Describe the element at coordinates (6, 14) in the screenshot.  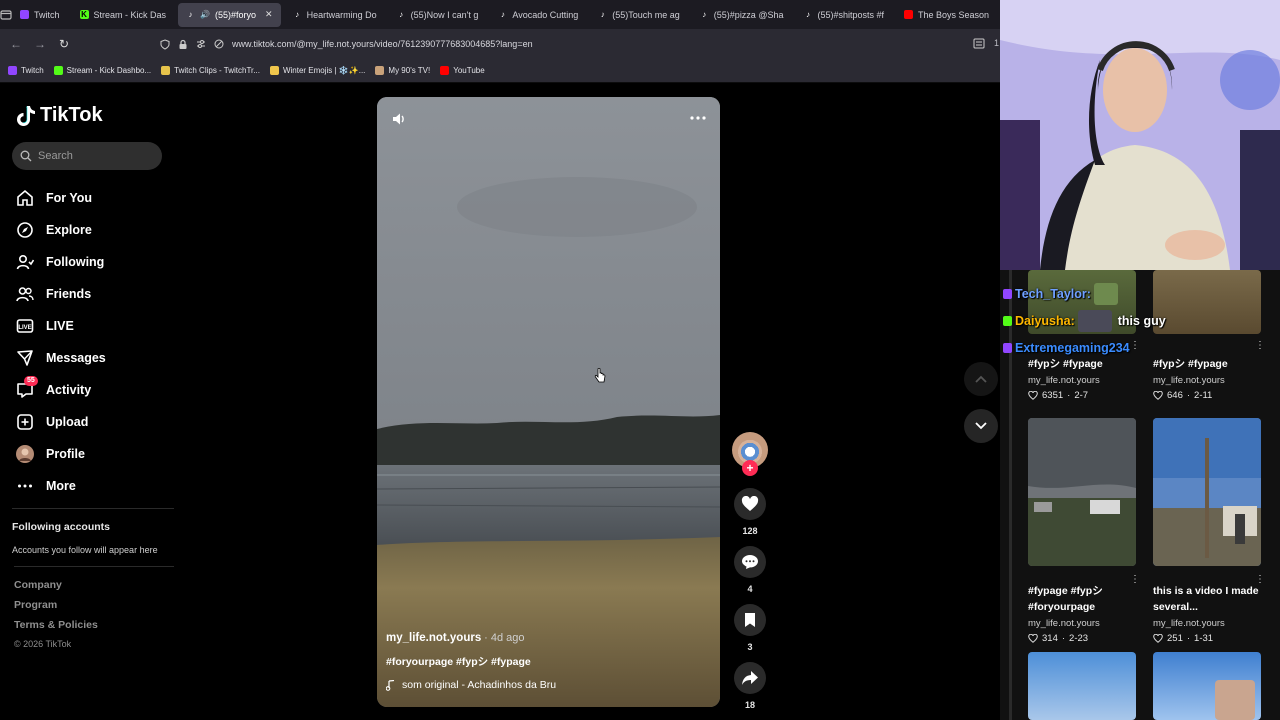
I see `tab-list-button` at that location.